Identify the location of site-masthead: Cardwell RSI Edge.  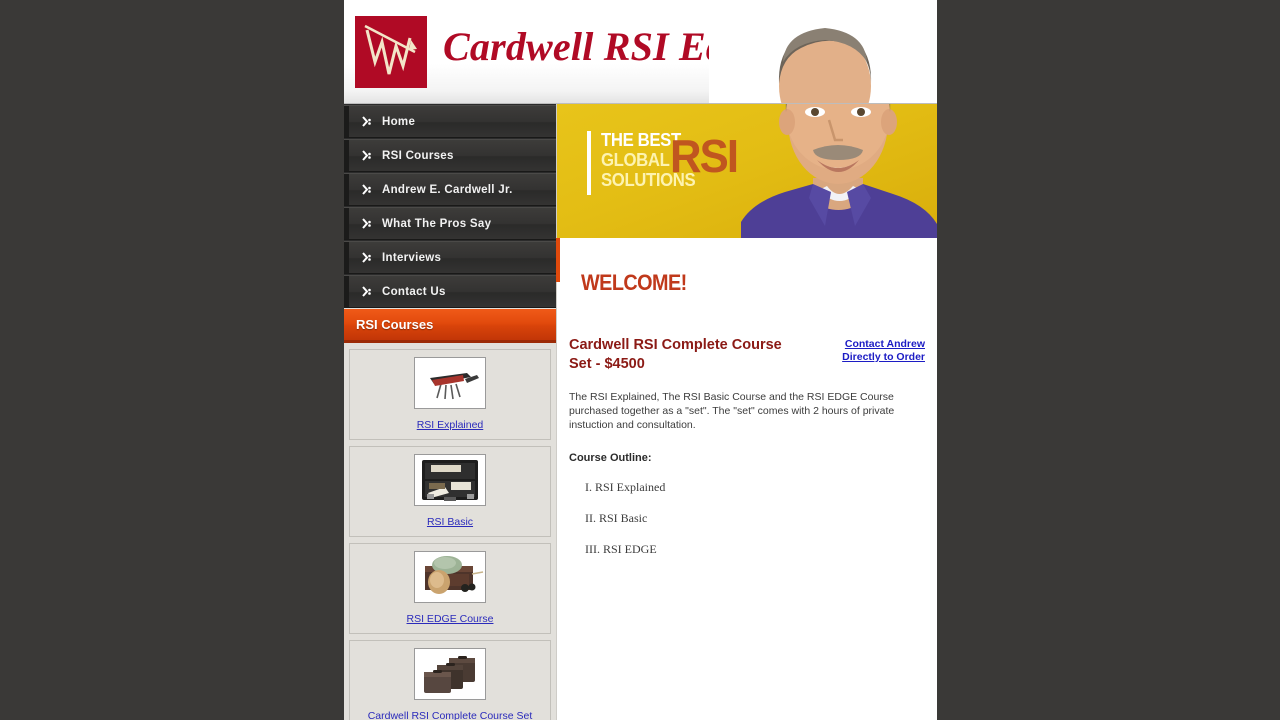
(640, 52).